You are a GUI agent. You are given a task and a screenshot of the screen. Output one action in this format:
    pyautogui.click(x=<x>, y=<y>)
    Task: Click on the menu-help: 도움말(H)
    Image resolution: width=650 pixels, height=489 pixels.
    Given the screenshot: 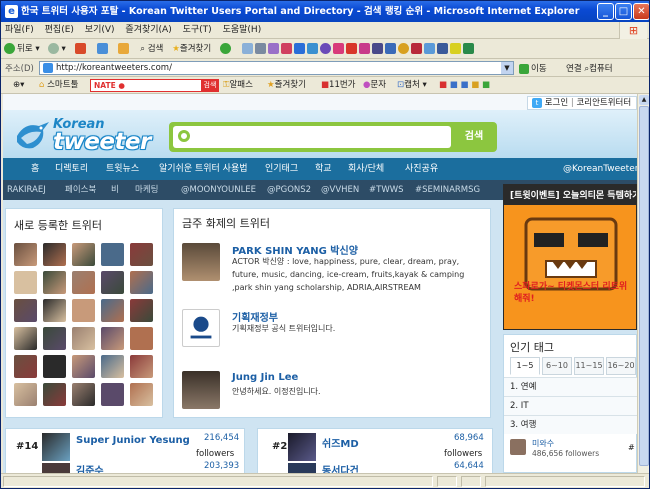 What is the action you would take?
    pyautogui.click(x=242, y=30)
    